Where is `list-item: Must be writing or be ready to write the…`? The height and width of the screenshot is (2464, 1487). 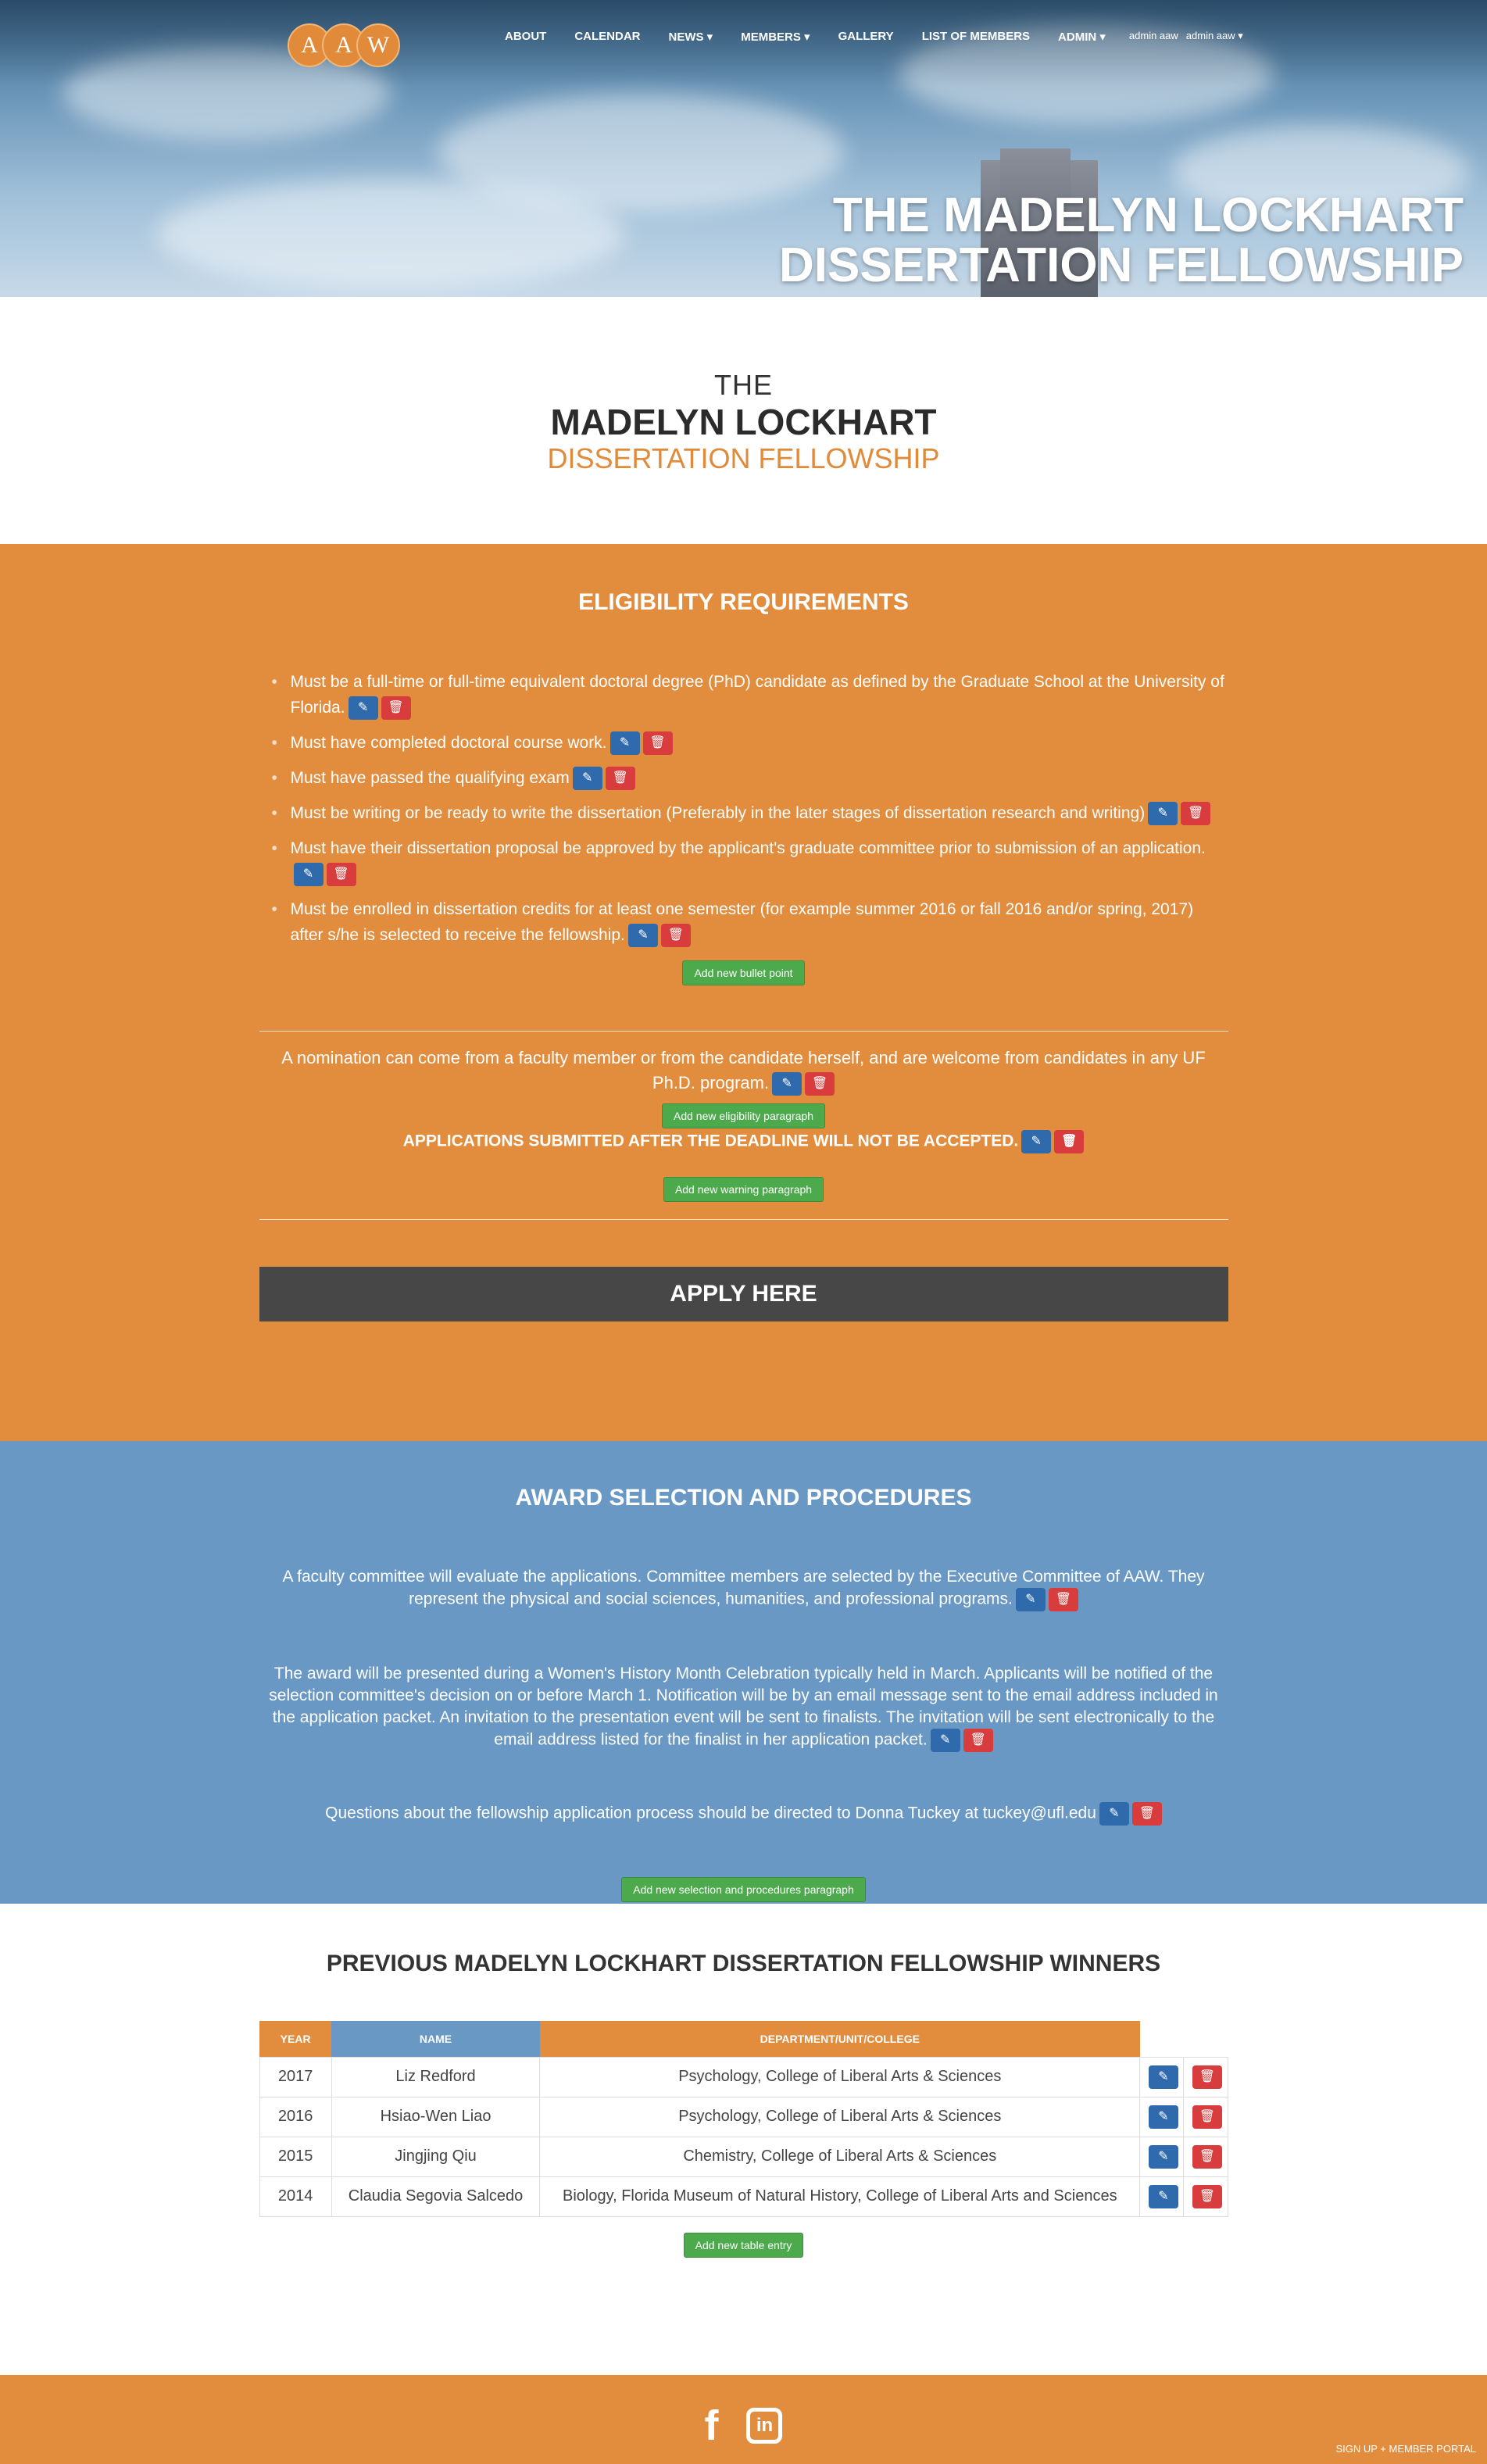 list-item: Must be writing or be ready to write the… is located at coordinates (750, 813).